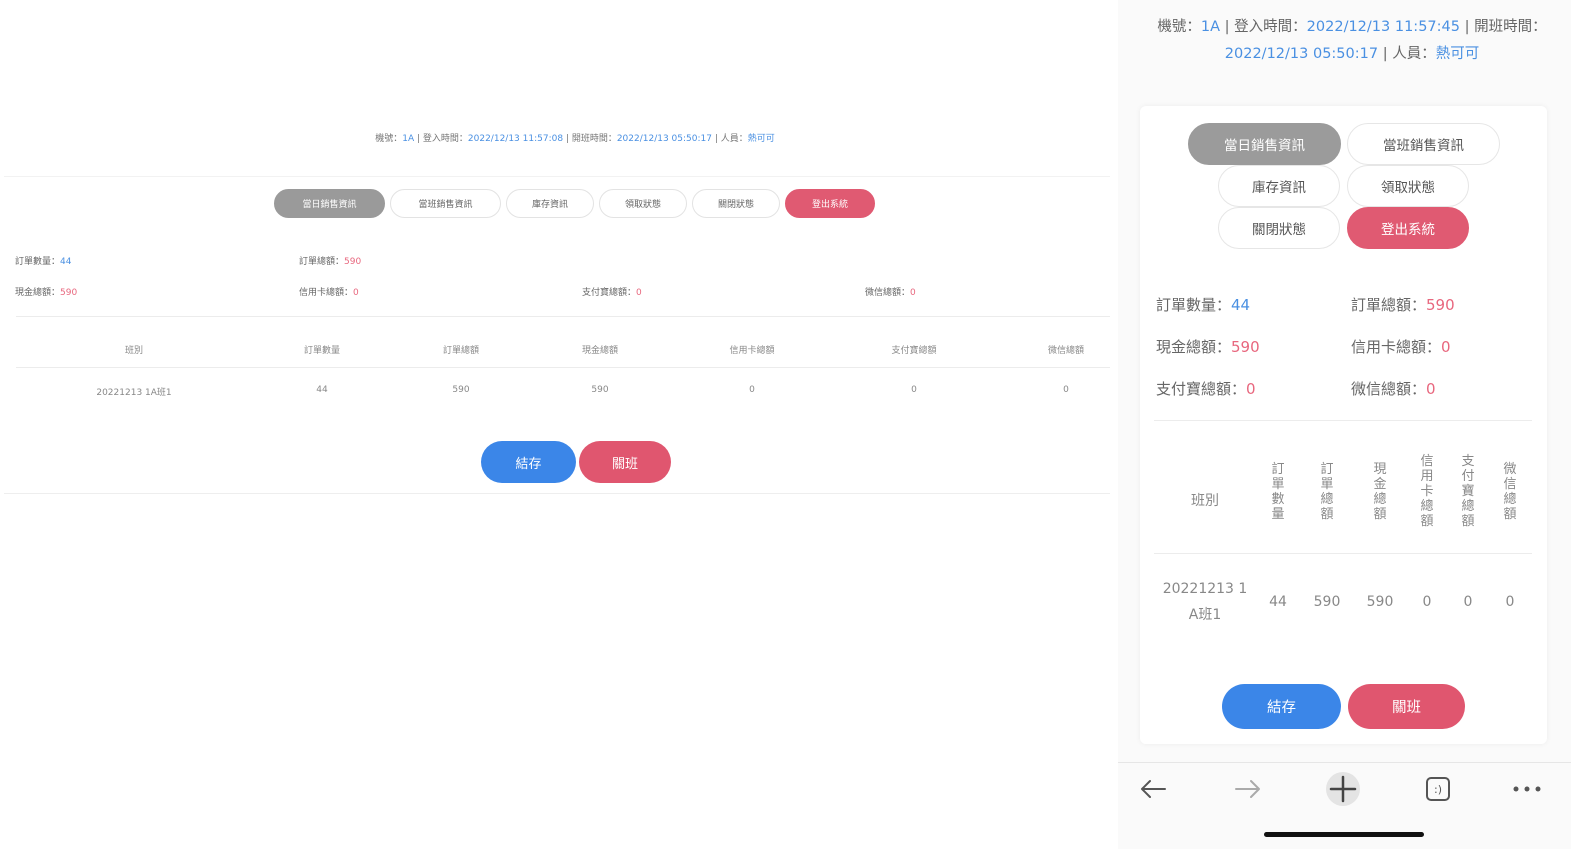  Describe the element at coordinates (1343, 553) in the screenshot. I see `table-divider` at that location.